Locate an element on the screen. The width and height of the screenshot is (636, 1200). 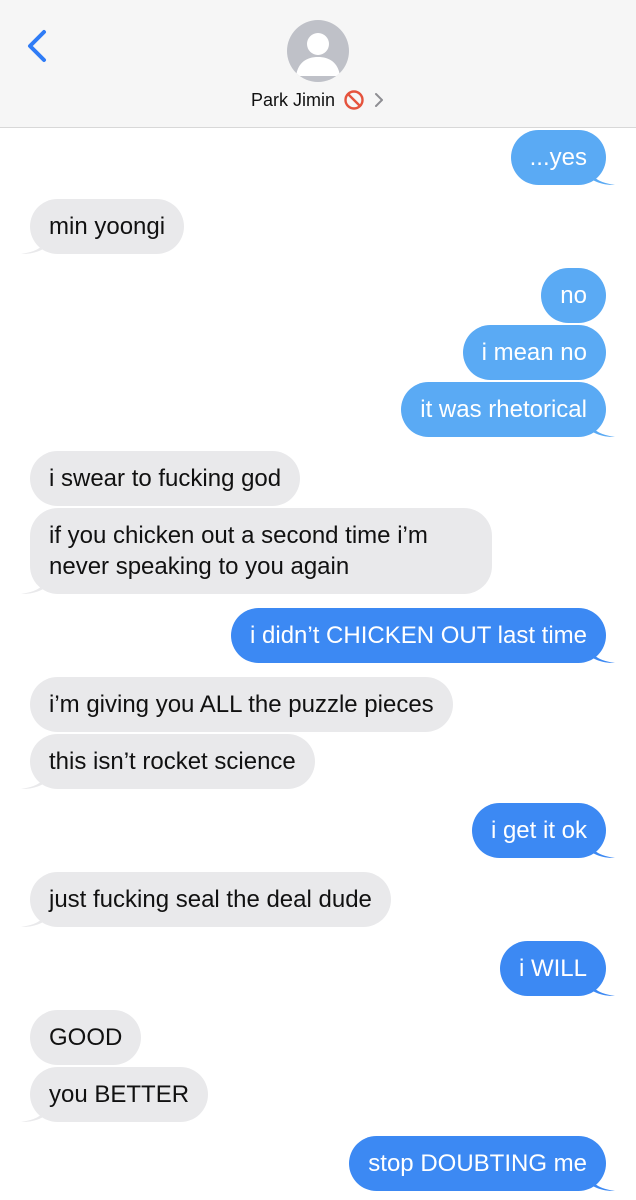
message-text: i didn’t CHICKEN OUT last time is located at coordinates (418, 635).